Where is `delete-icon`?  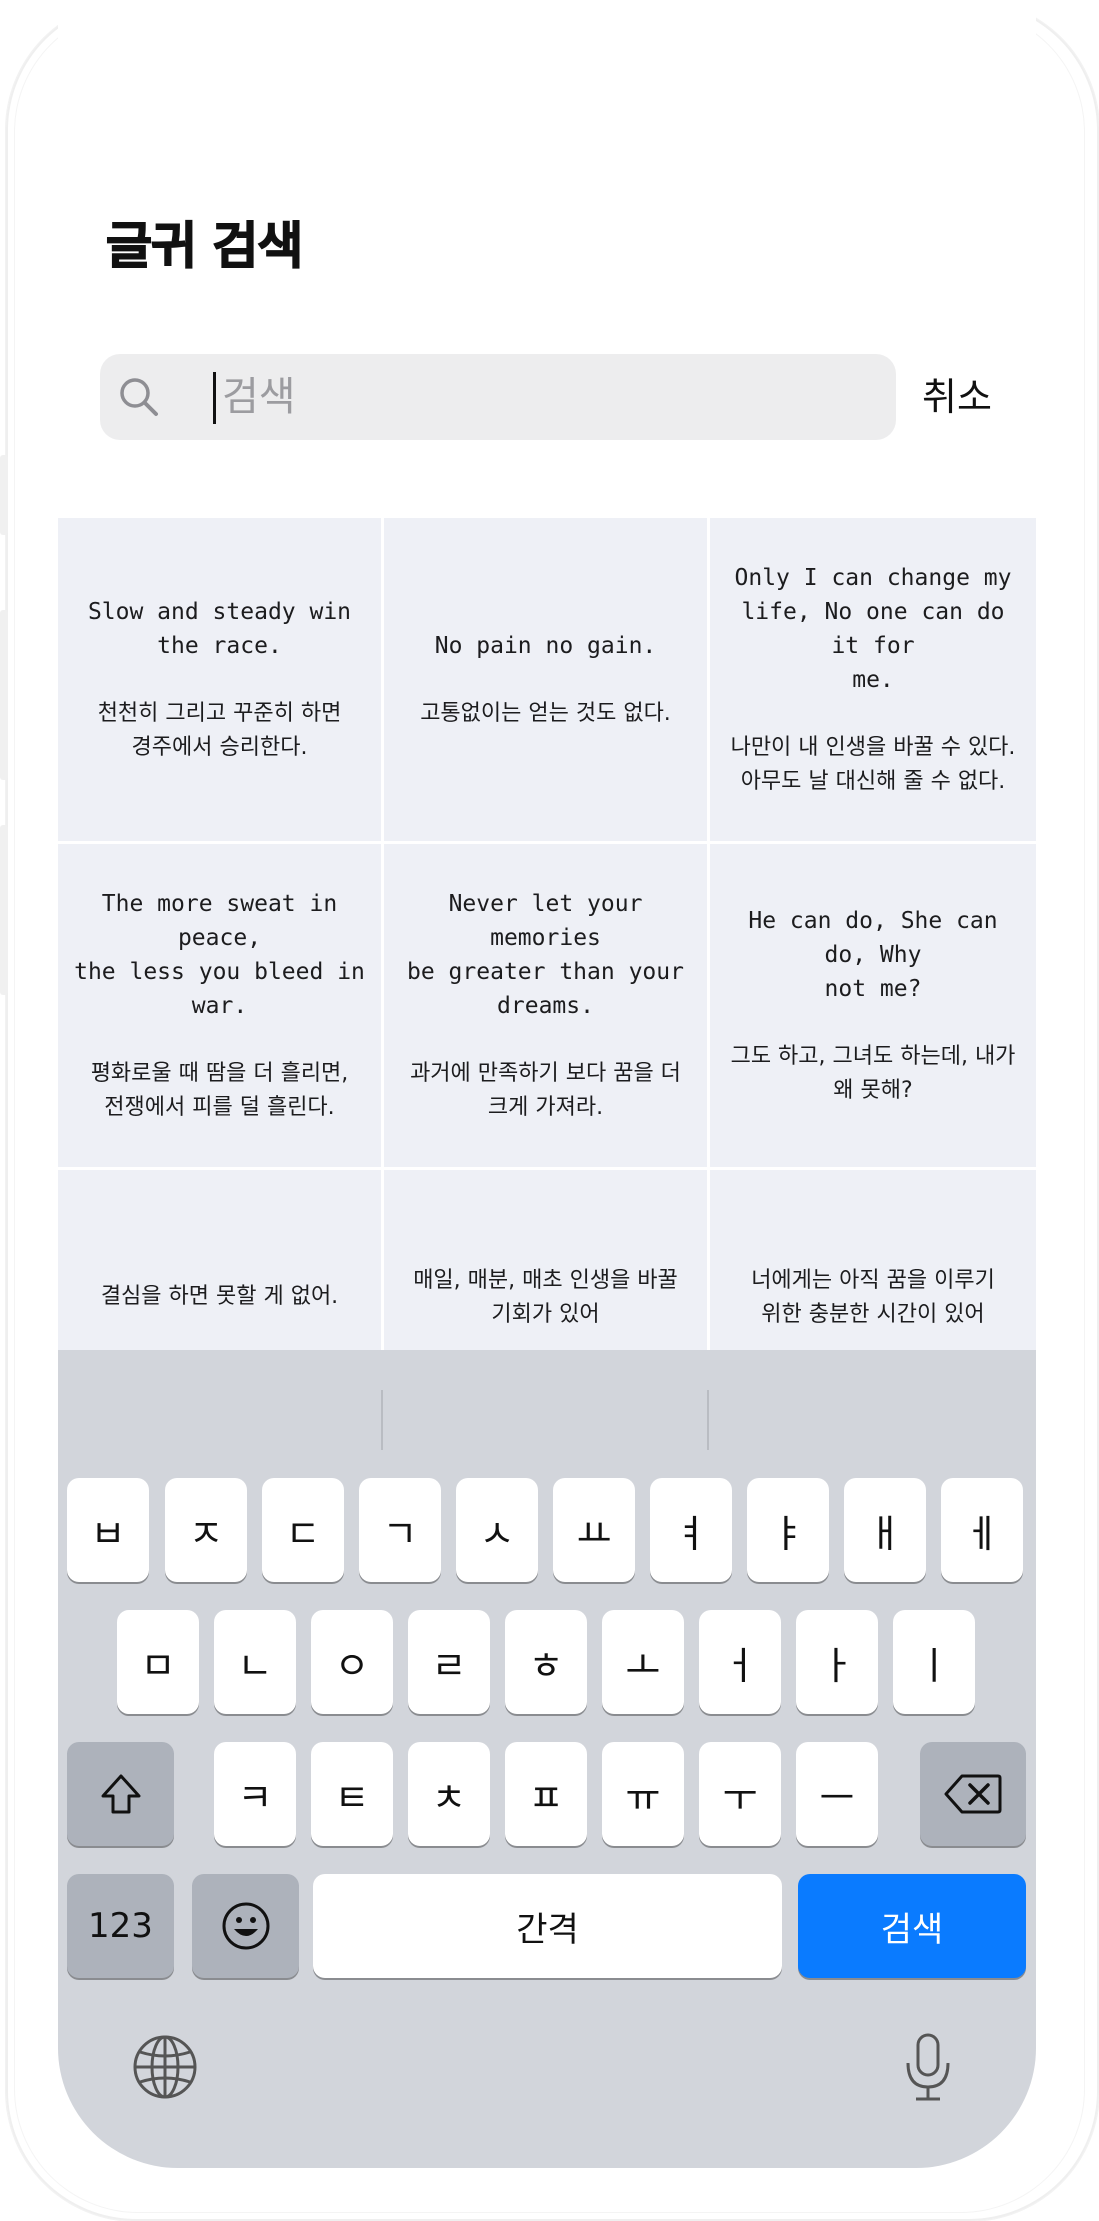 delete-icon is located at coordinates (973, 1794).